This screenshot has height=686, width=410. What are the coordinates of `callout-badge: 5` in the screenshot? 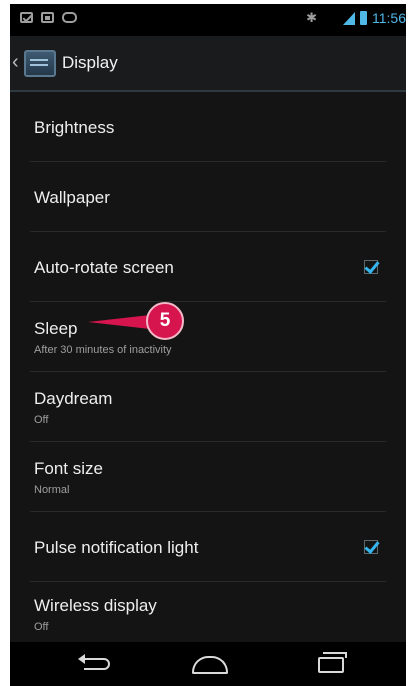 It's located at (165, 321).